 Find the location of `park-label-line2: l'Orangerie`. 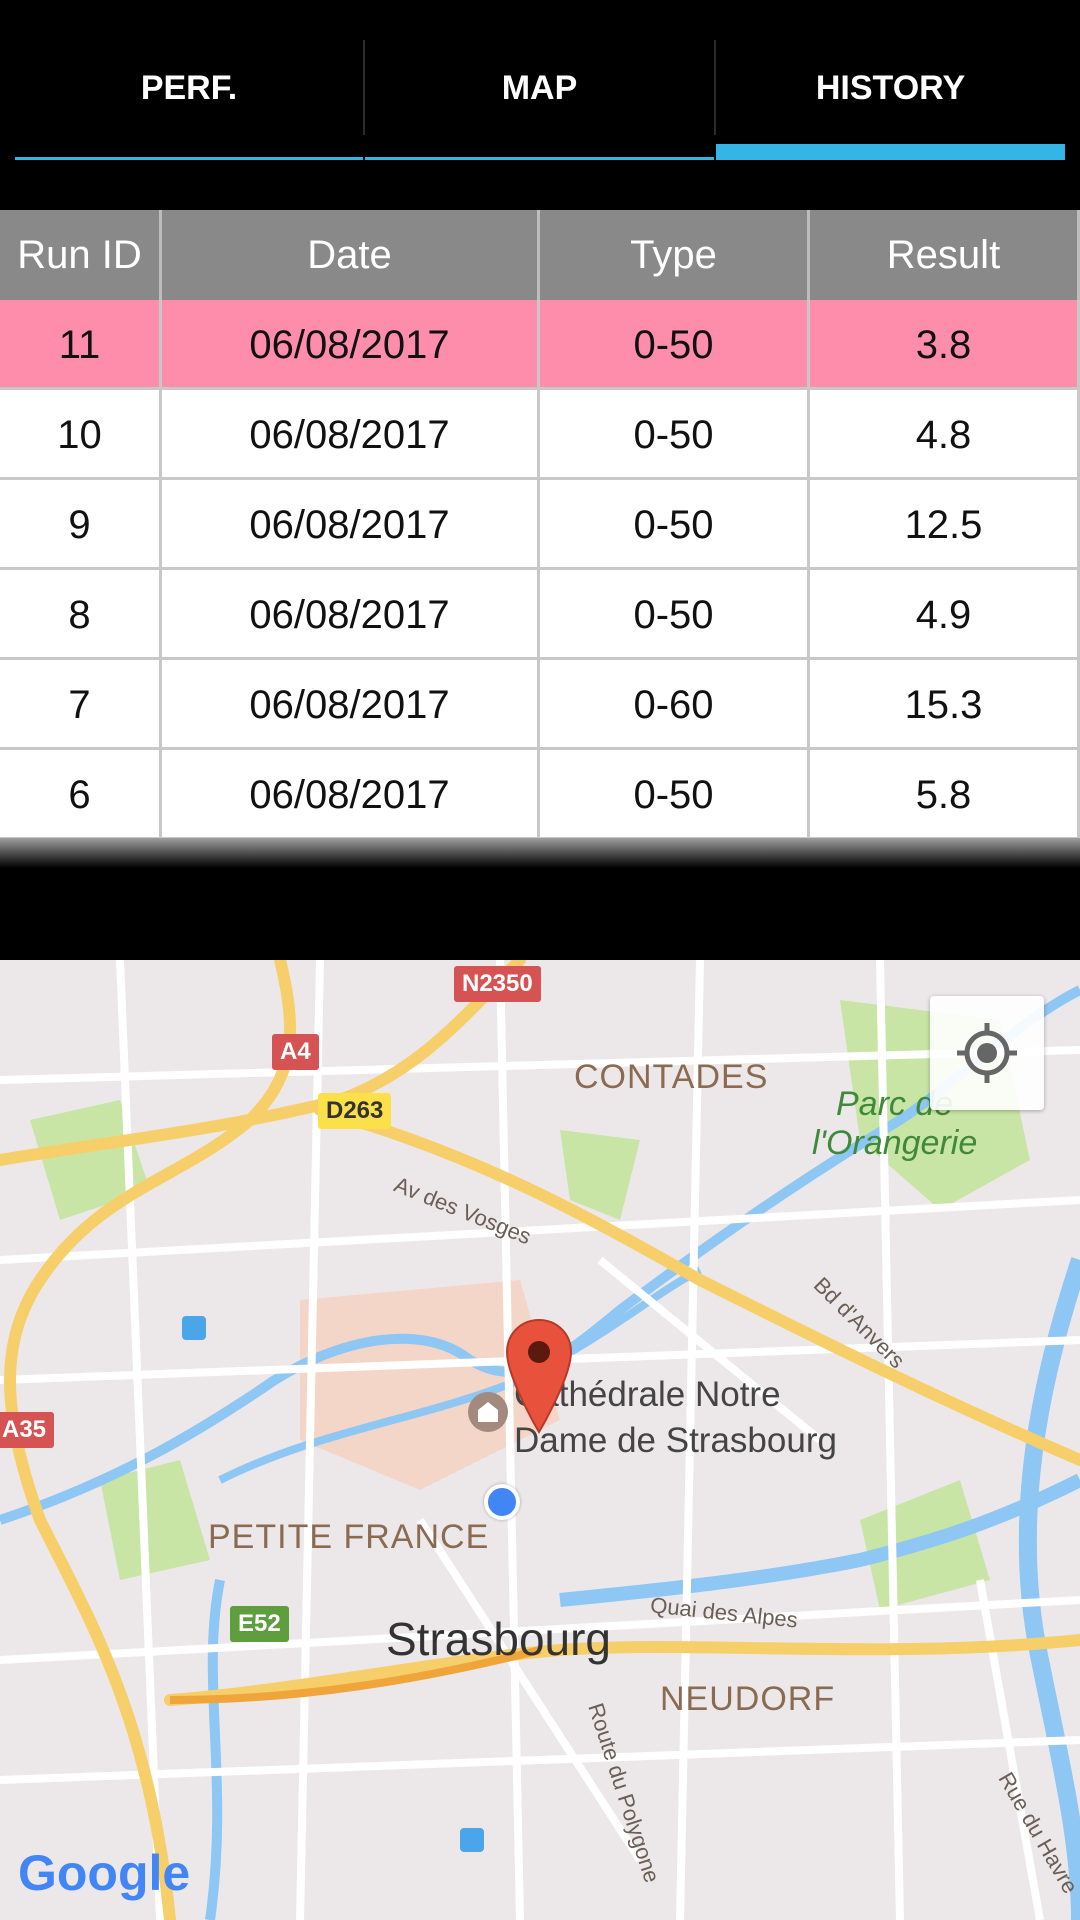

park-label-line2: l'Orangerie is located at coordinates (895, 1143).